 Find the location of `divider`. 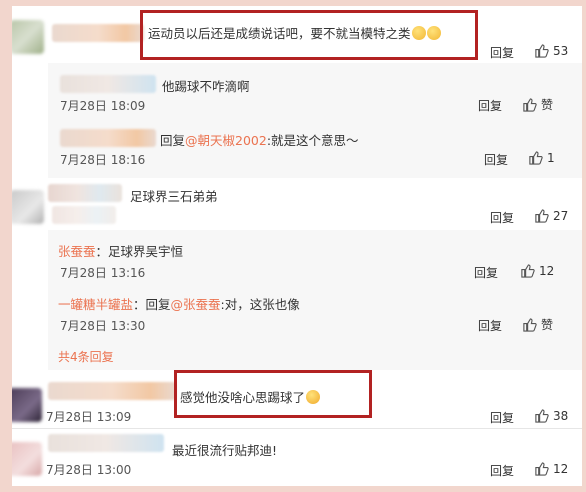

divider is located at coordinates (297, 428).